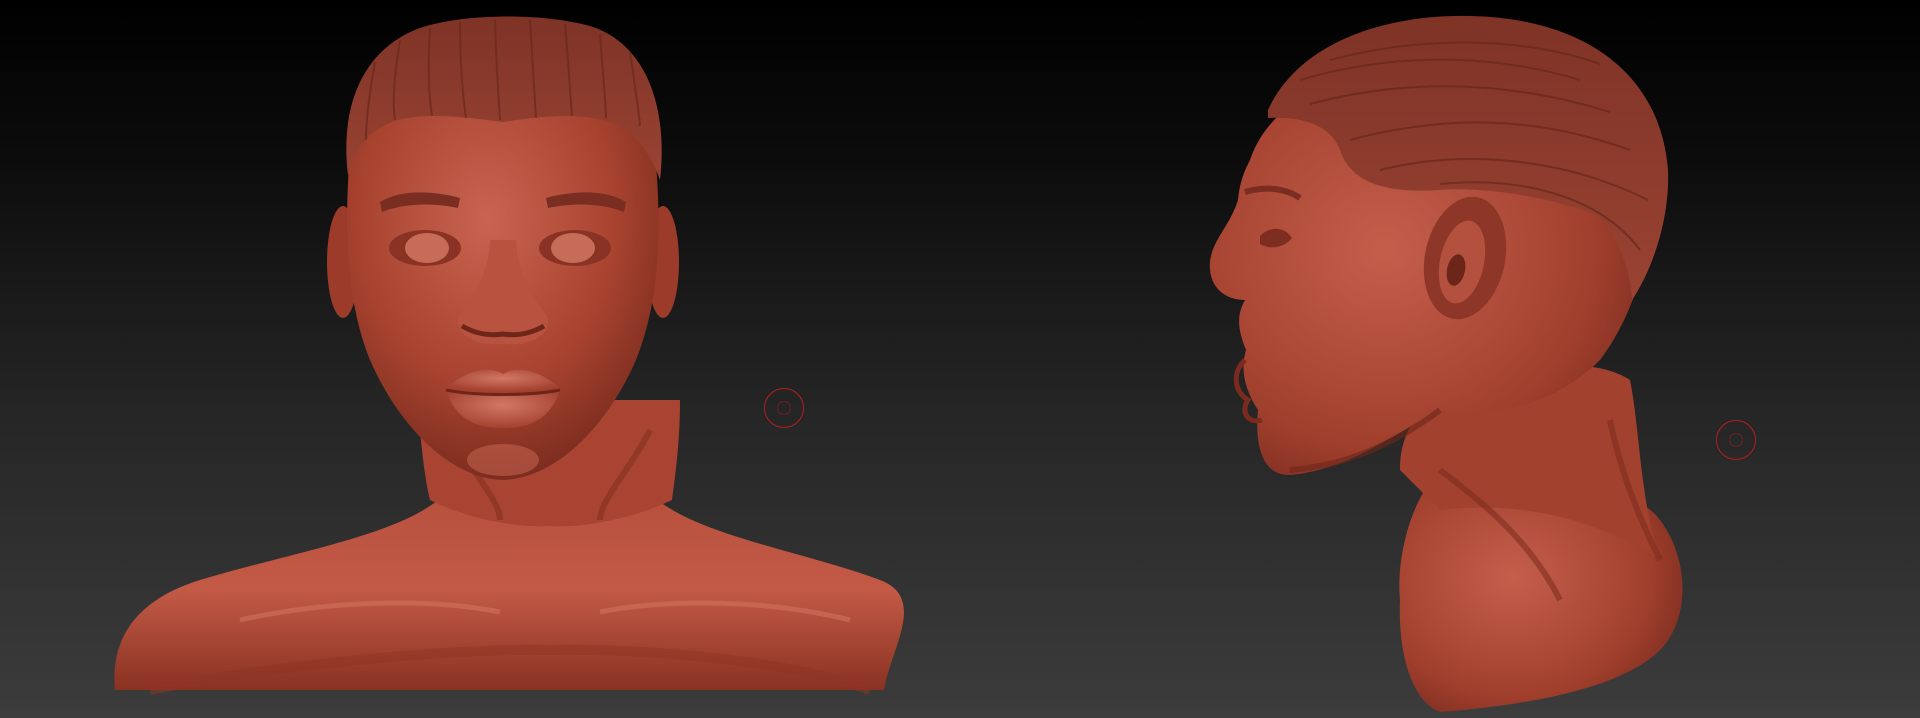 The image size is (1920, 718). I want to click on brush-cursor-front, so click(784, 408).